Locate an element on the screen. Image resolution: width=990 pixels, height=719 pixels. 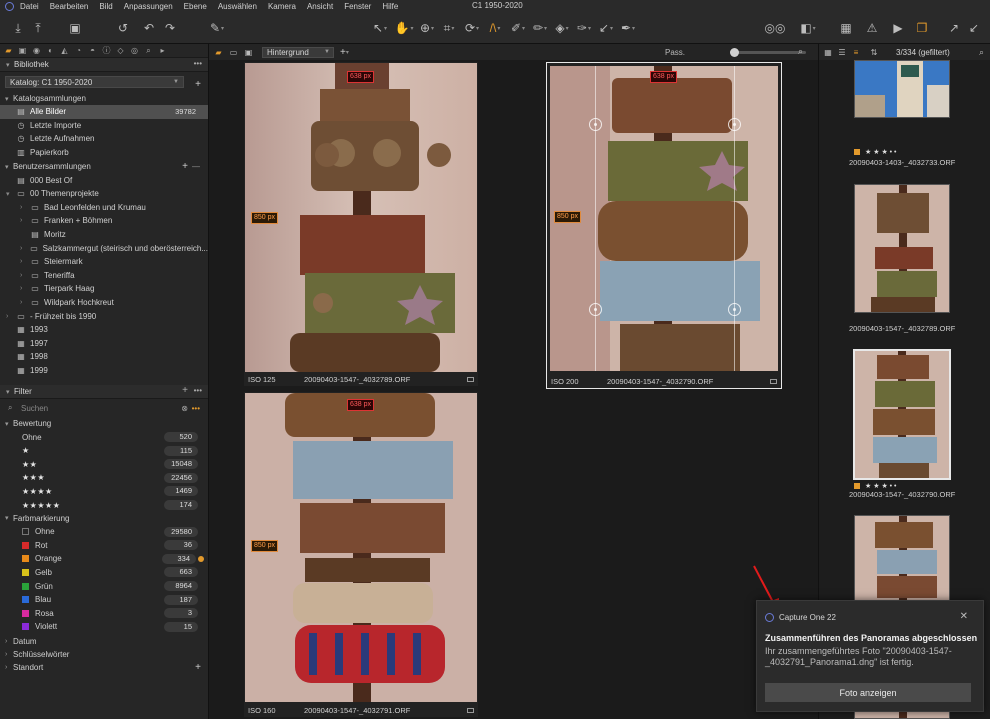
stack-icon: ❐ is located at coordinates (922, 28).